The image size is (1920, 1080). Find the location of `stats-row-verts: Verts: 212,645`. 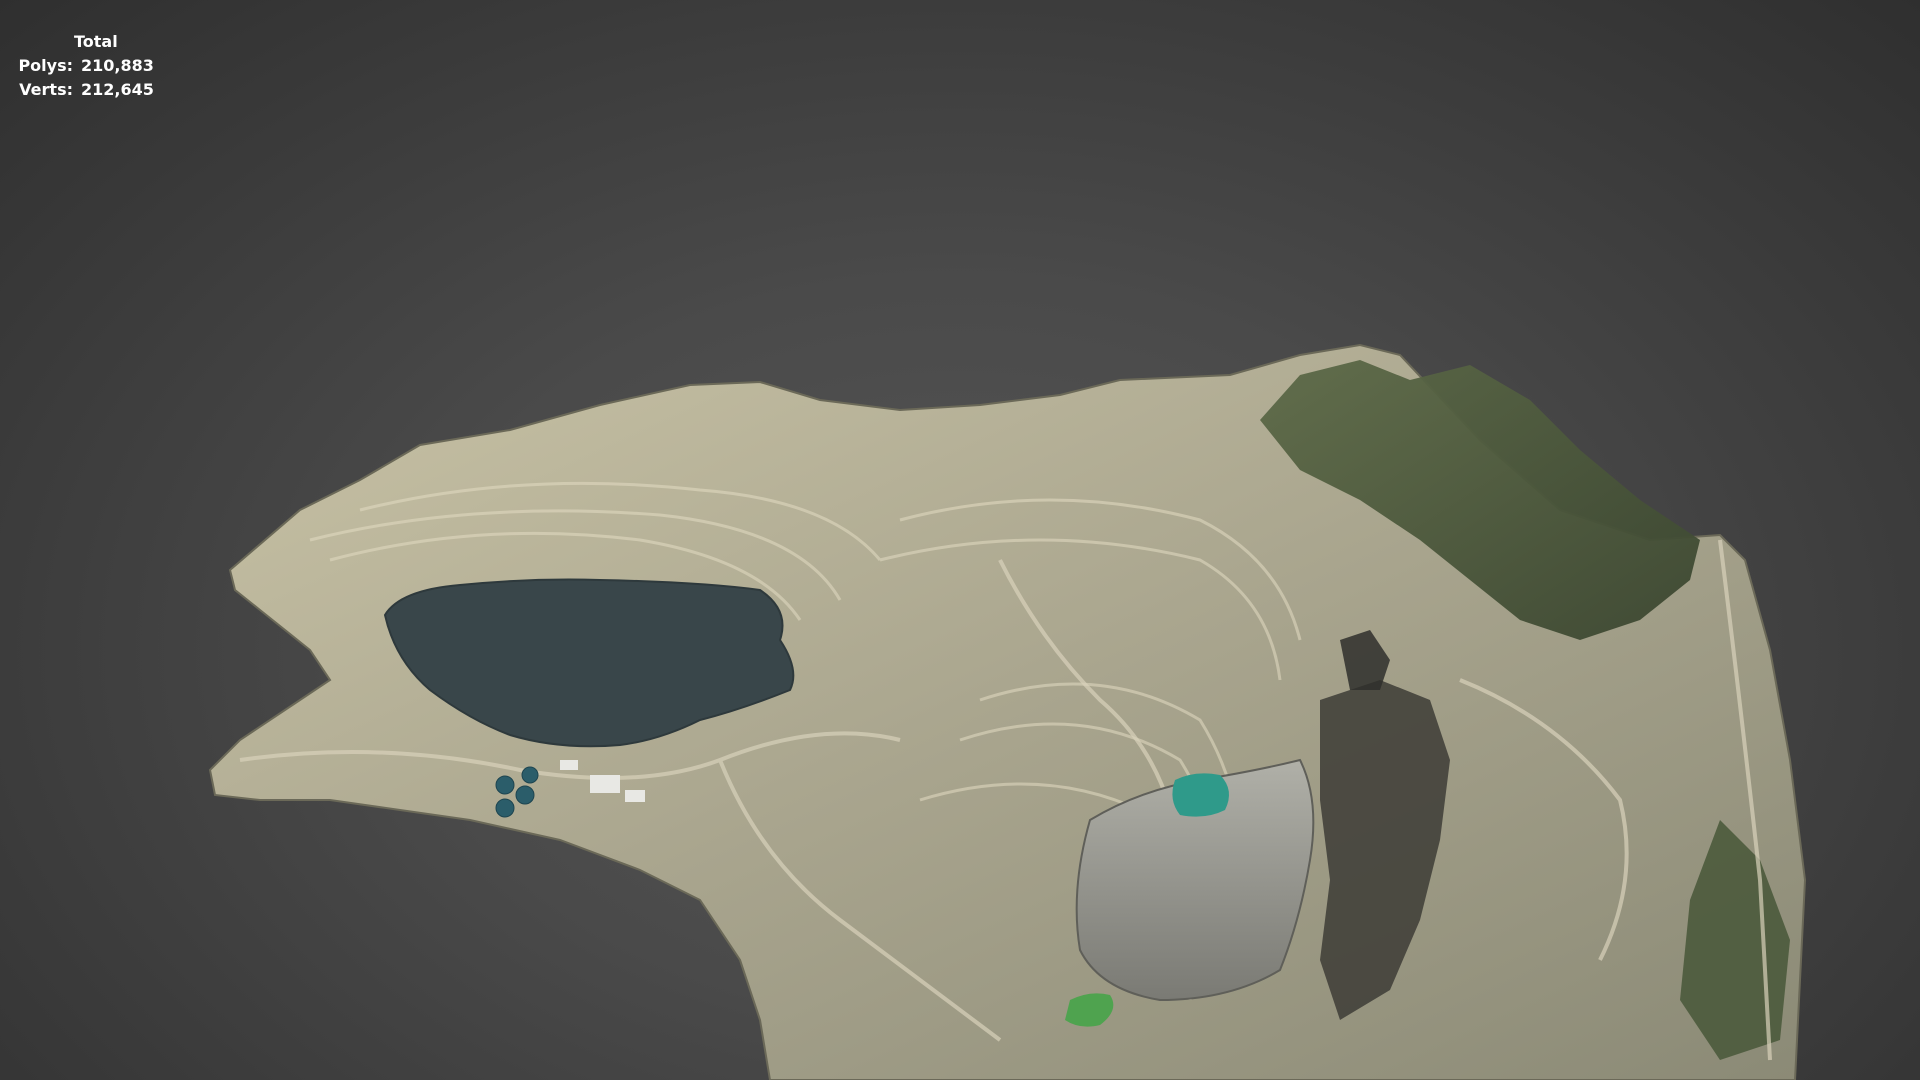

stats-row-verts: Verts: 212,645 is located at coordinates (83, 90).